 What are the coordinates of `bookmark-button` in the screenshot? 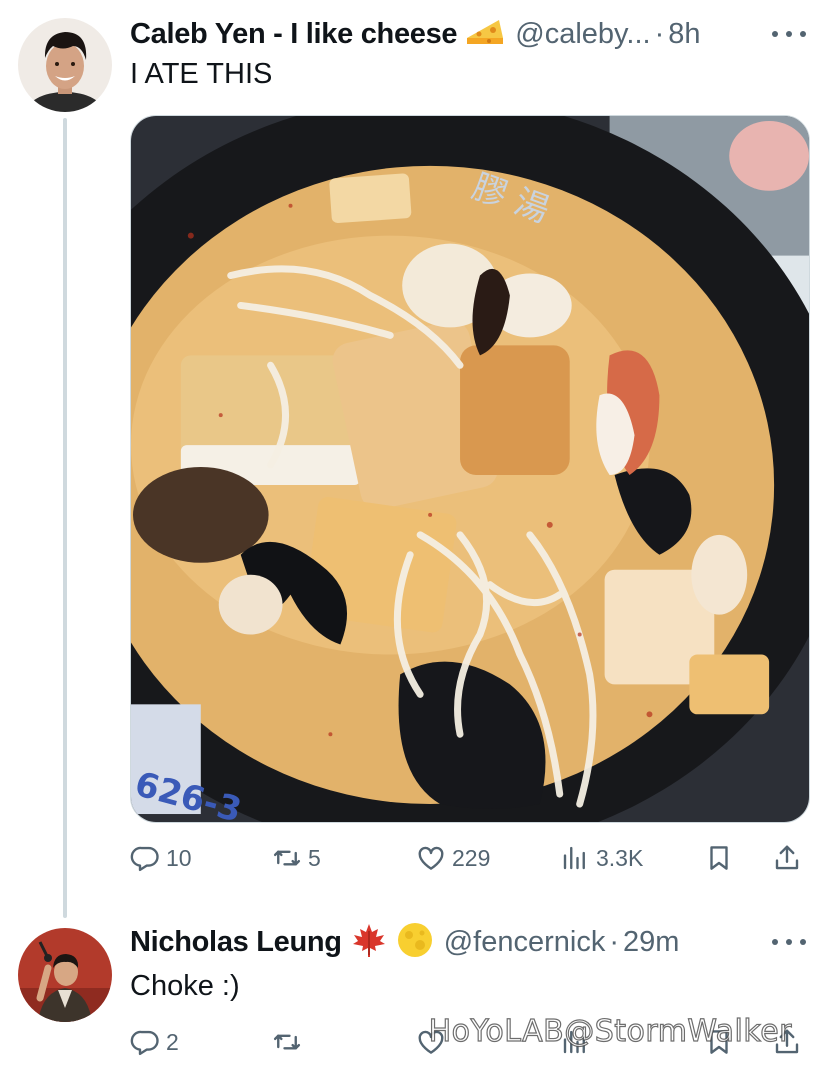 It's located at (719, 858).